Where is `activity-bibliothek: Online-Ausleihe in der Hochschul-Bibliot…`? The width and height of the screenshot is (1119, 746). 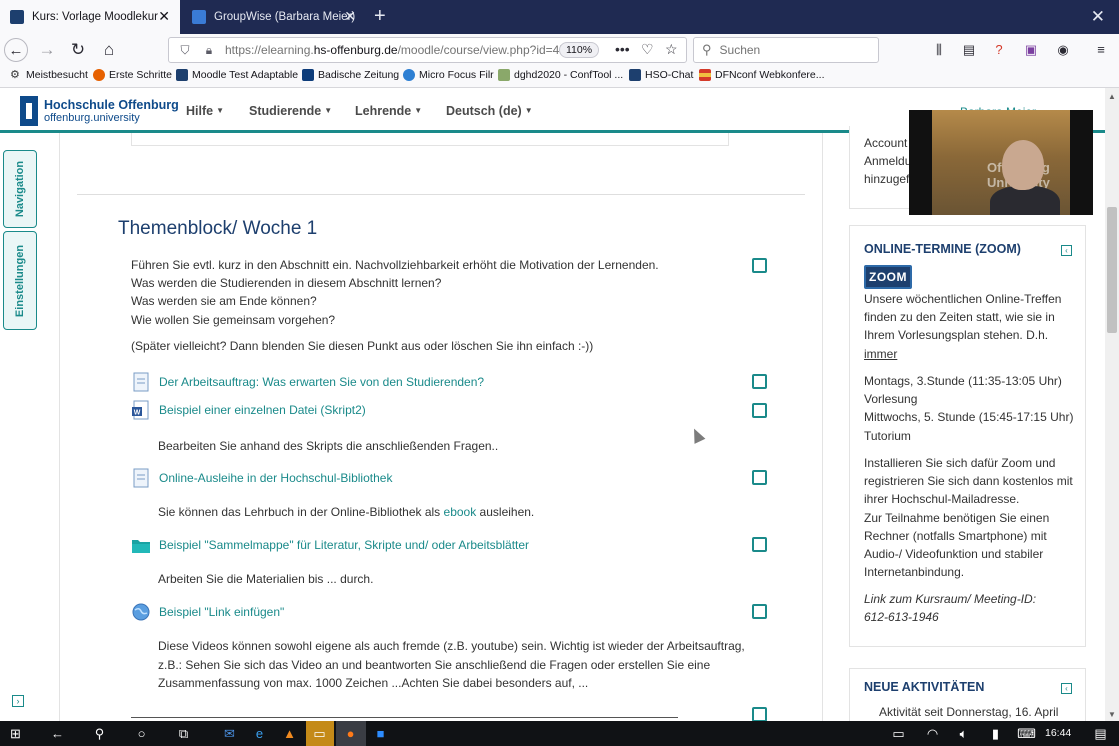
activity-bibliothek: Online-Ausleihe in der Hochschul-Bibliot… is located at coordinates (261, 478).